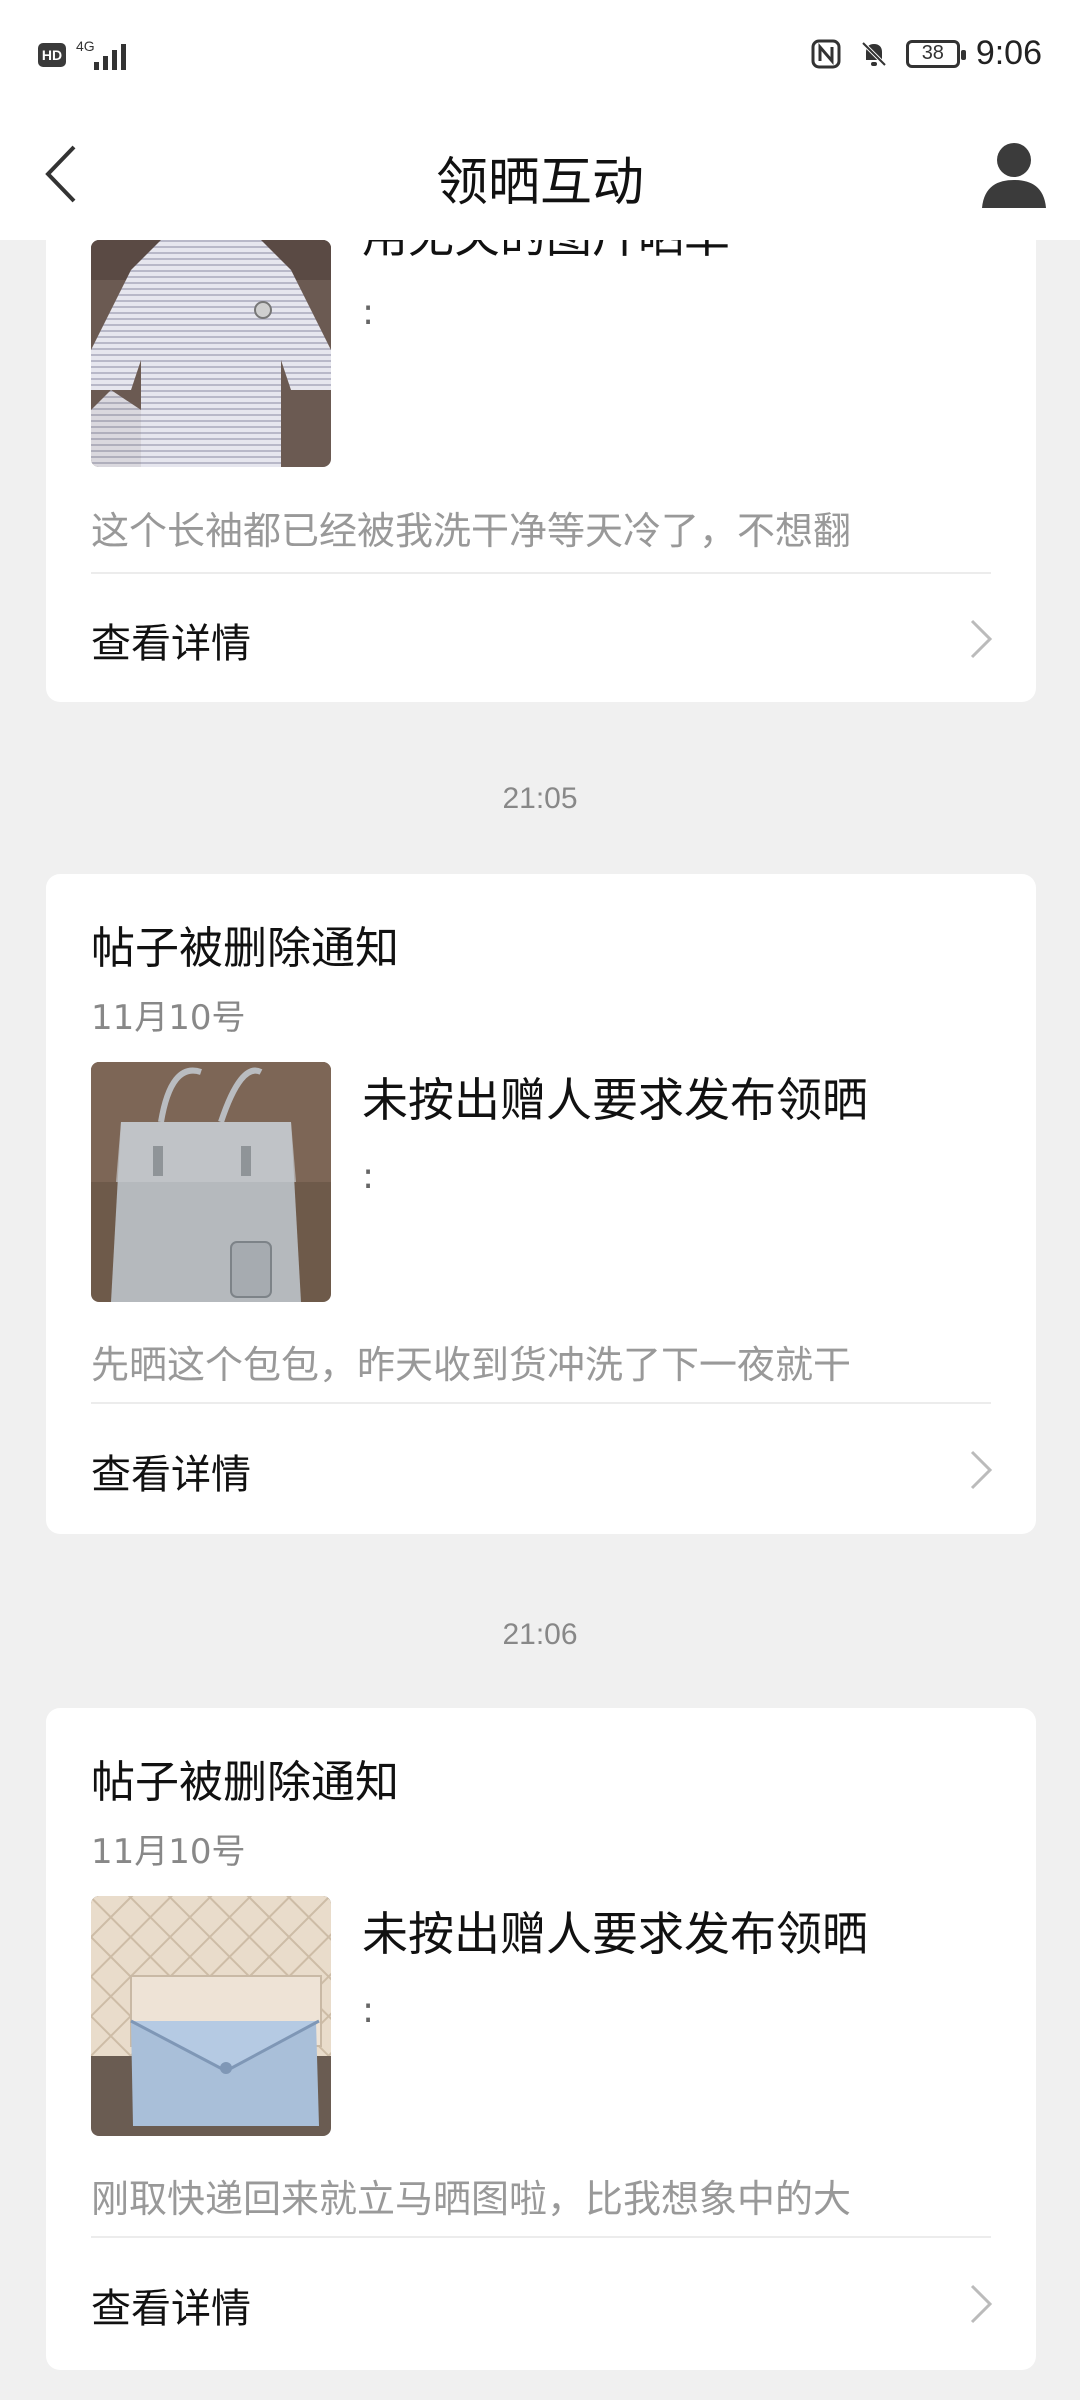  I want to click on hd-badge: HD, so click(52, 55).